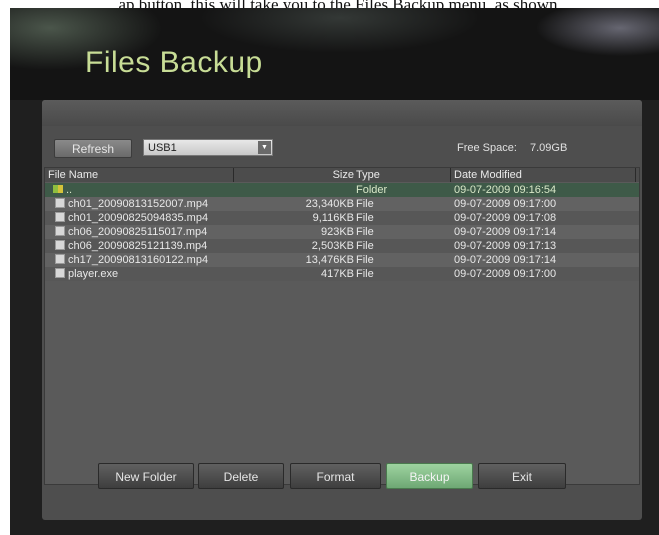  Describe the element at coordinates (342, 113) in the screenshot. I see `panel-header-bar` at that location.